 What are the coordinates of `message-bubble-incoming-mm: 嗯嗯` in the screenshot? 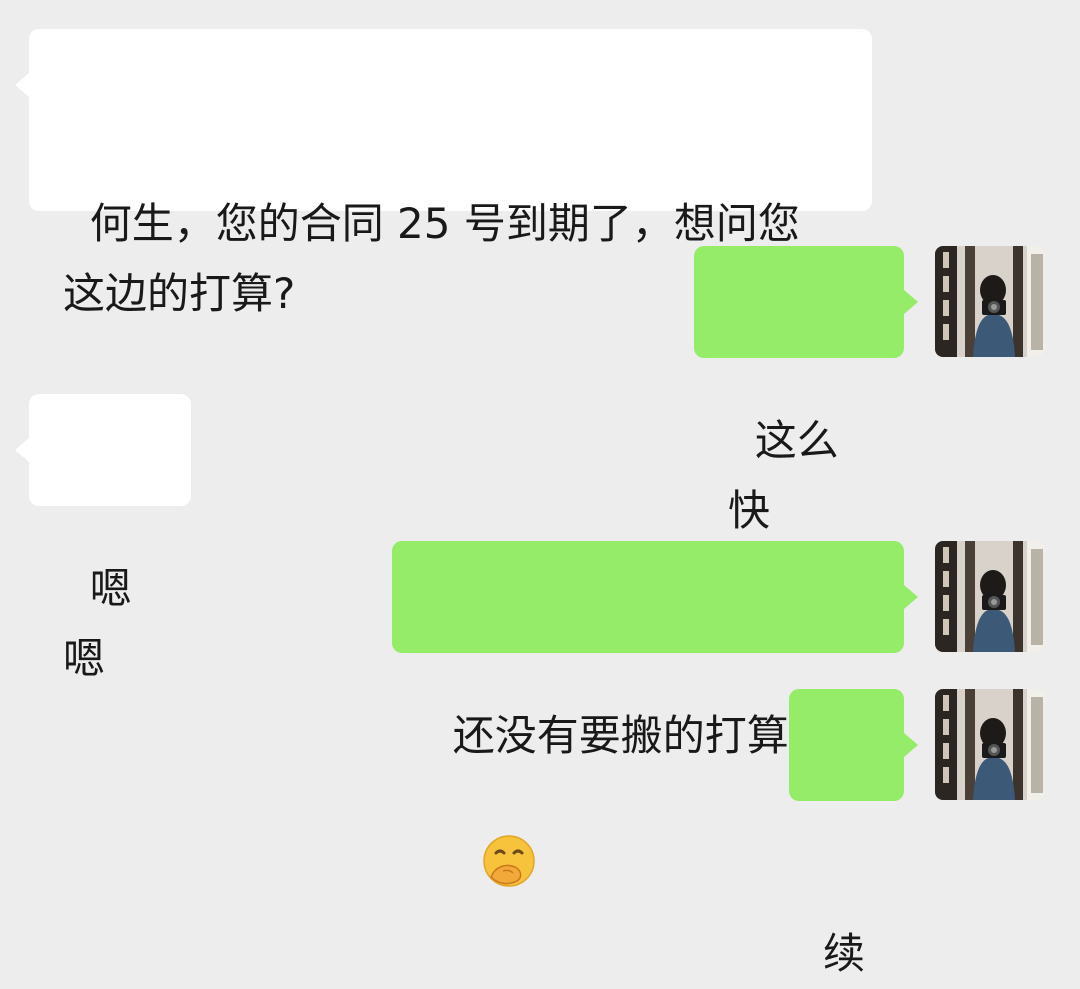 It's located at (103, 538).